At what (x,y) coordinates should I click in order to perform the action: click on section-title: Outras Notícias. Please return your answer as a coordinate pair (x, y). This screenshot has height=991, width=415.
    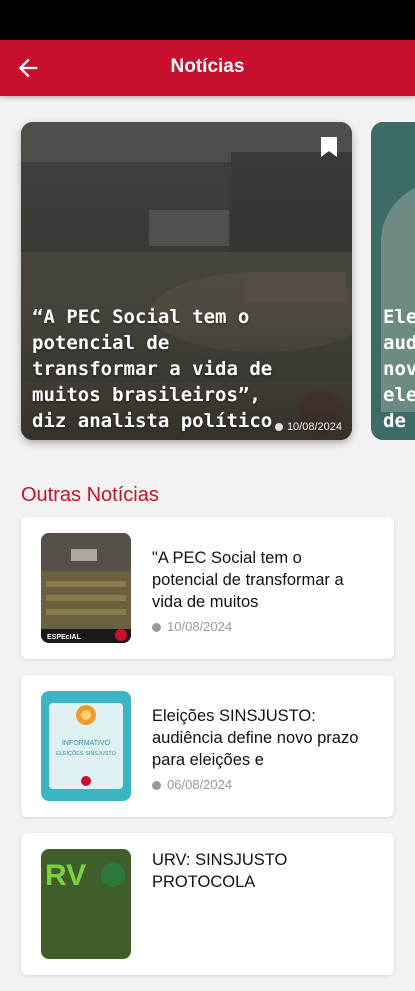
    Looking at the image, I should click on (90, 495).